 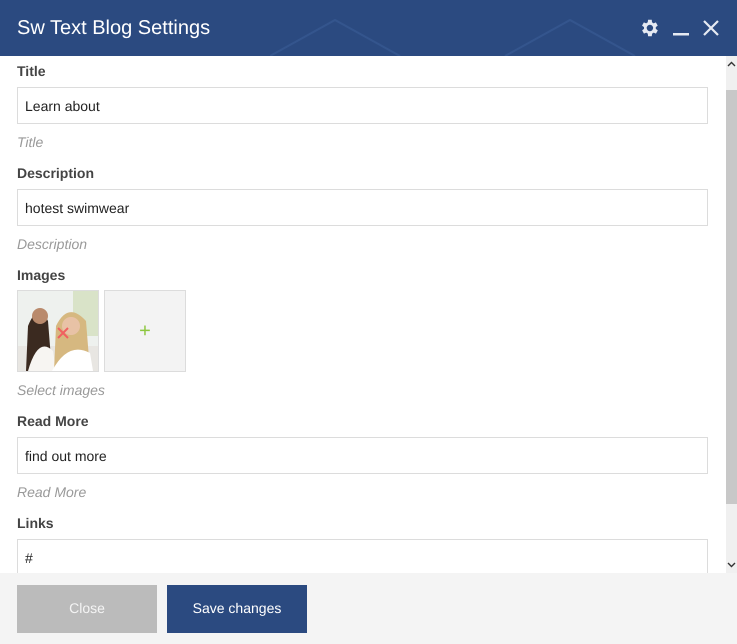 What do you see at coordinates (731, 564) in the screenshot?
I see `scroll-down-icon` at bounding box center [731, 564].